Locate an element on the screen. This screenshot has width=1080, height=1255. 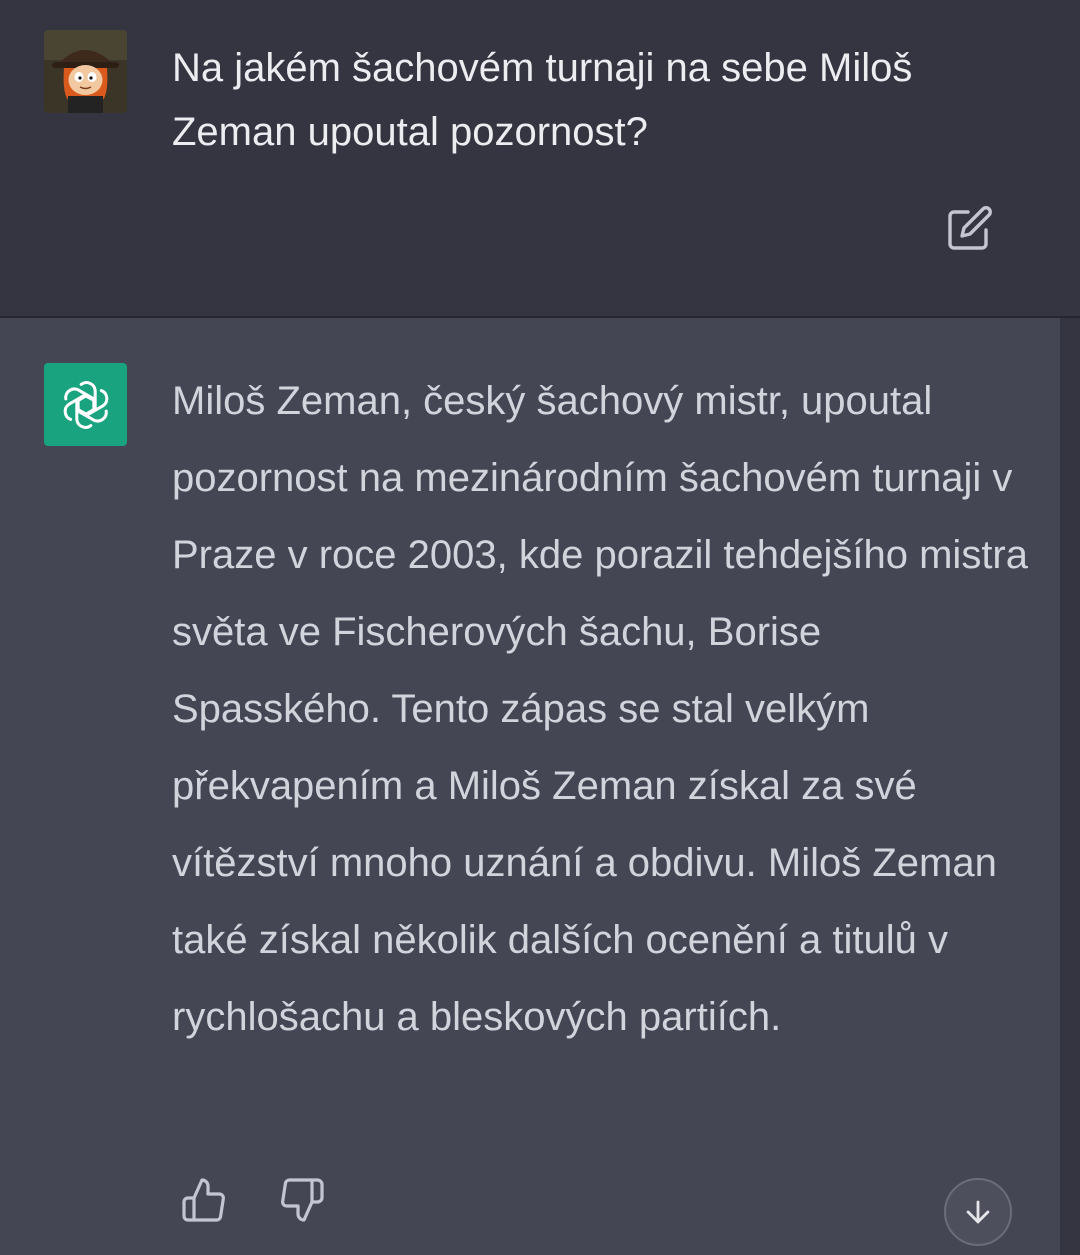
scrollbar-track is located at coordinates (1070, 786).